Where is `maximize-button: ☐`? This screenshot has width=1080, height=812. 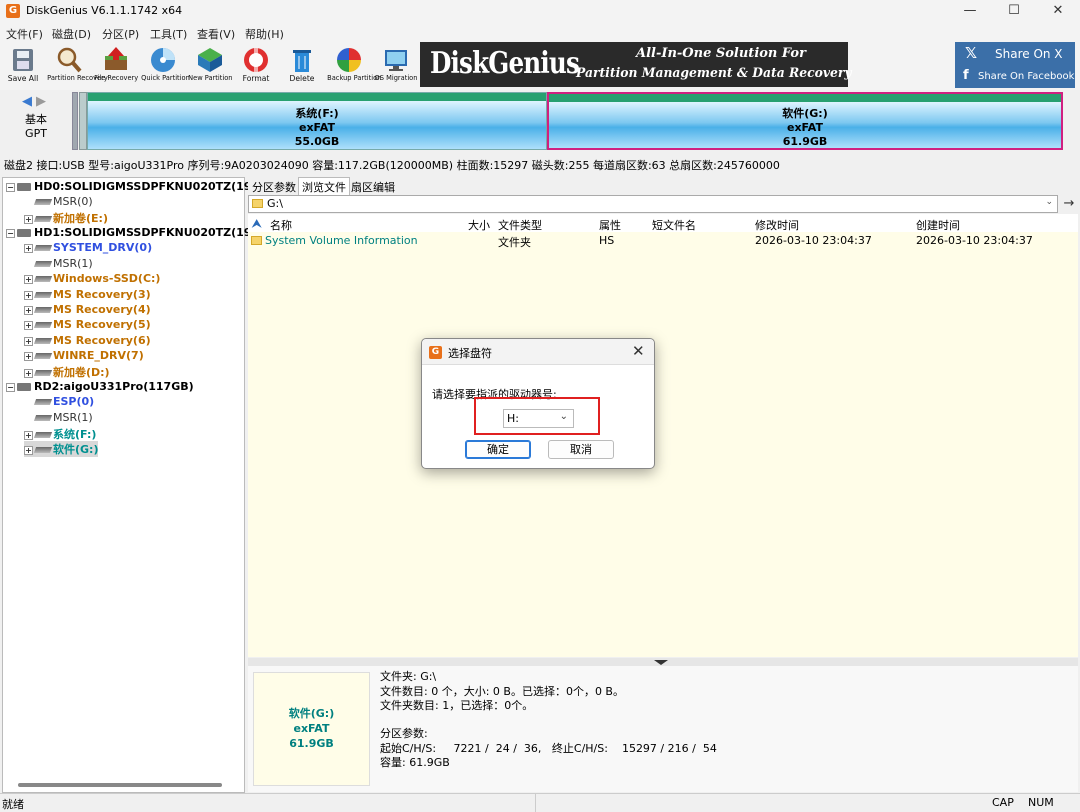 maximize-button: ☐ is located at coordinates (1014, 11).